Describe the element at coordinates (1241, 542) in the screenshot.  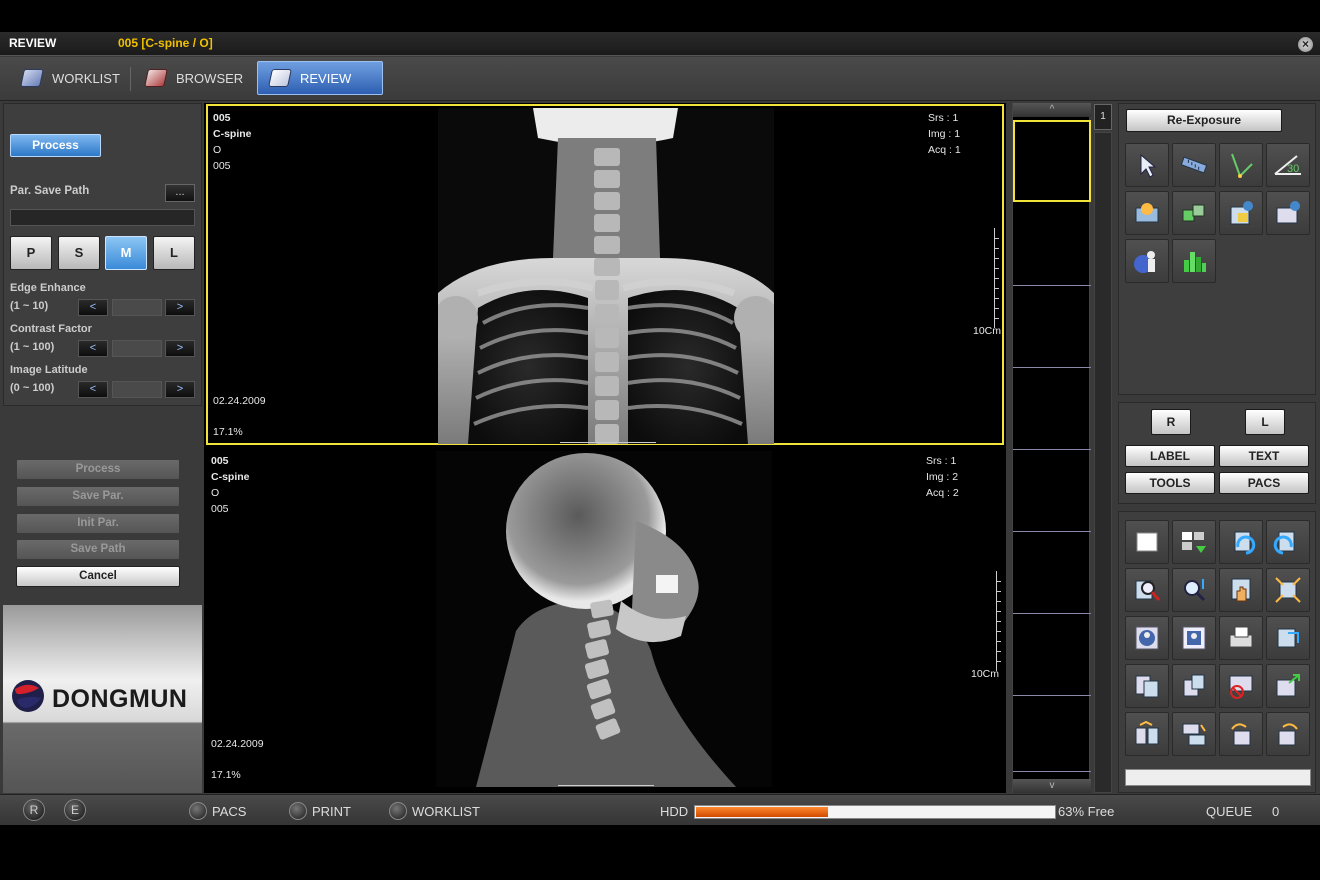
I see `rotate-left-tool` at that location.